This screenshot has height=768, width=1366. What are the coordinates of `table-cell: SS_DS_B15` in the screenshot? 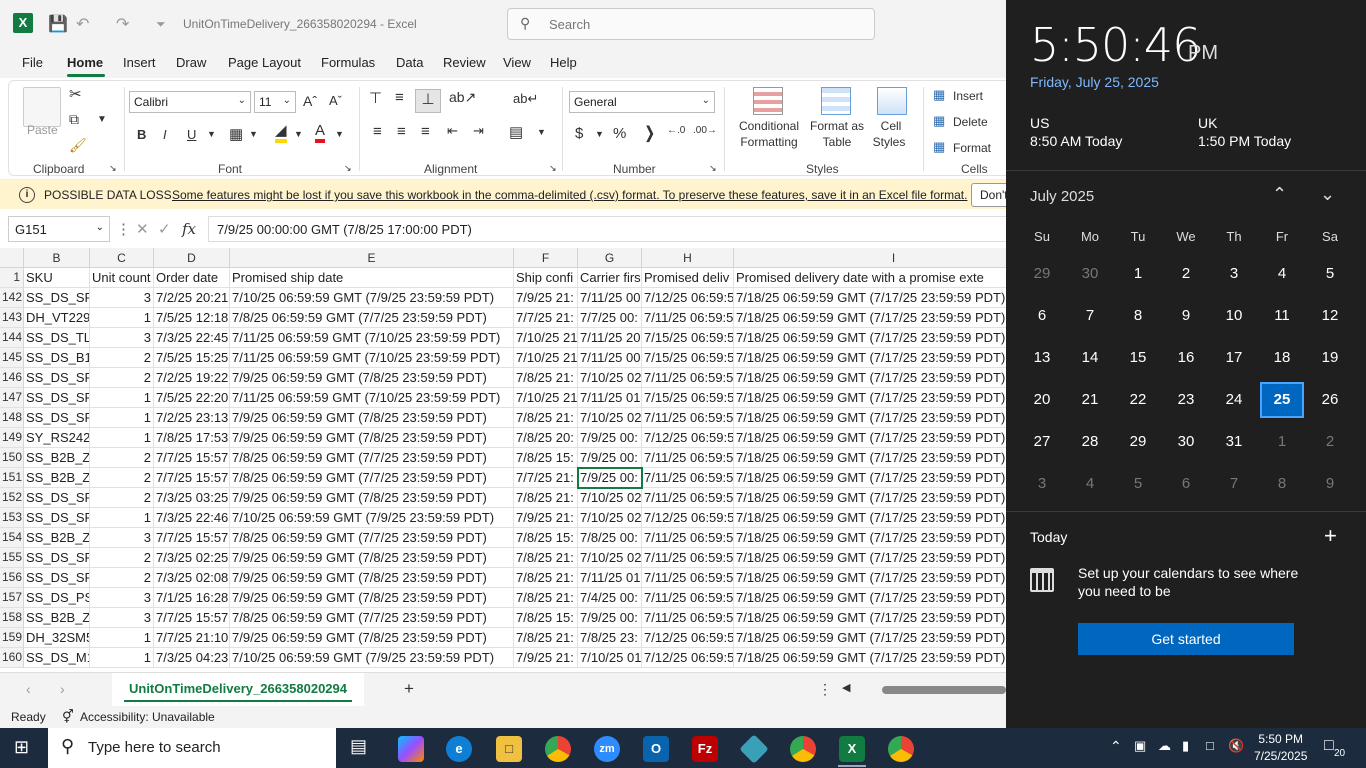 It's located at (57, 358).